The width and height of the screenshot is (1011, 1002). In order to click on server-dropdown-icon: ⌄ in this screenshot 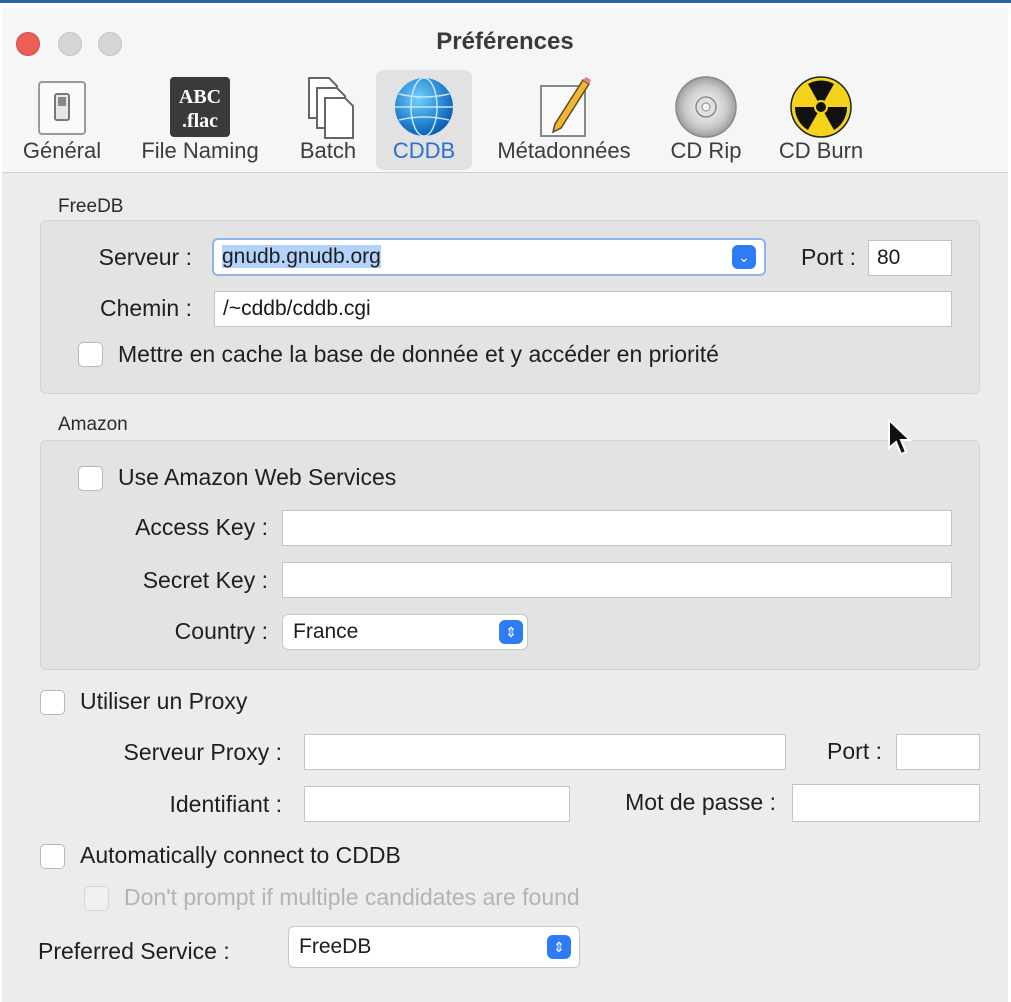, I will do `click(744, 257)`.